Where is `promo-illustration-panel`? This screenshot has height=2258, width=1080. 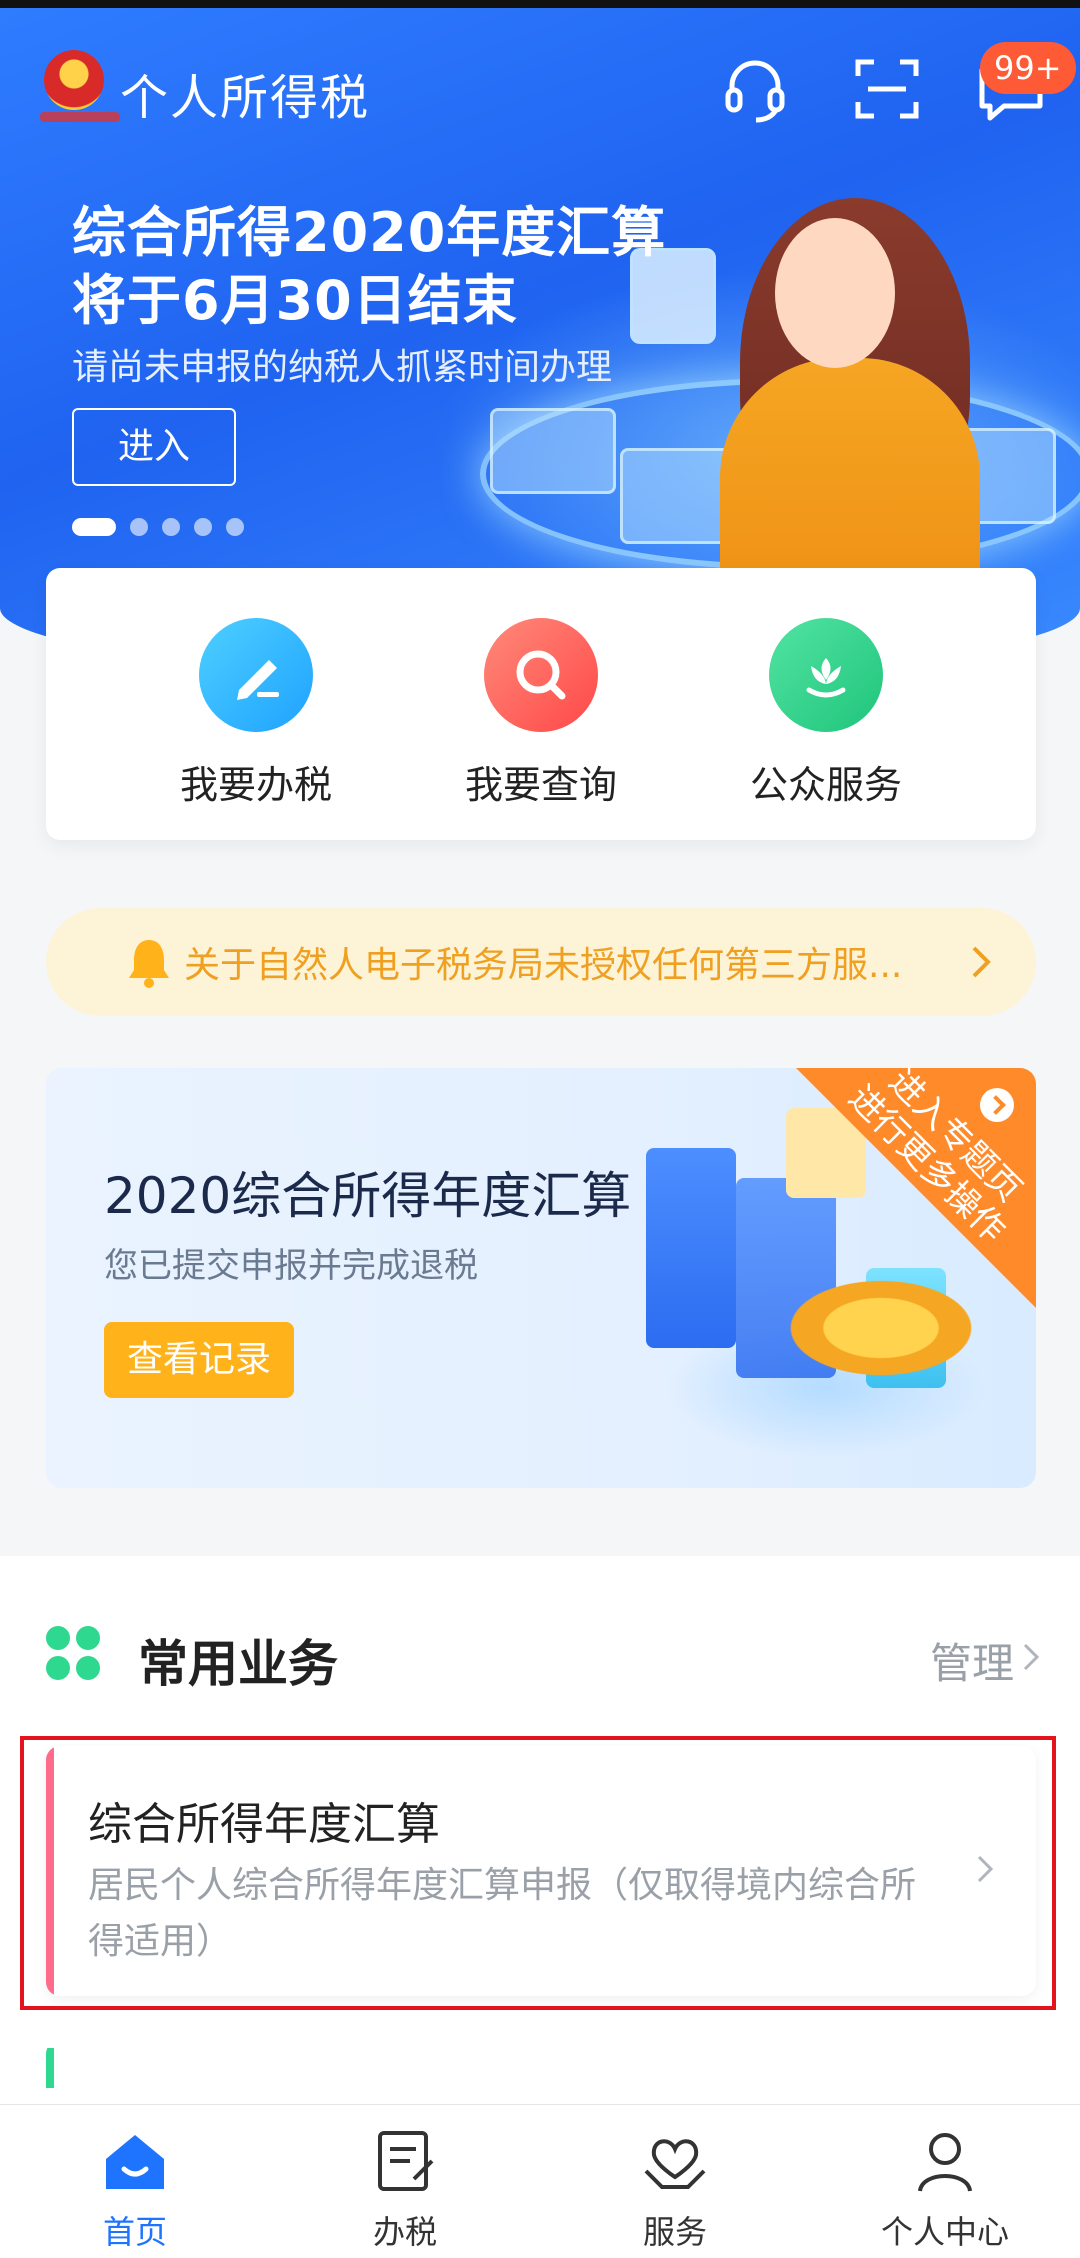 promo-illustration-panel is located at coordinates (691, 1248).